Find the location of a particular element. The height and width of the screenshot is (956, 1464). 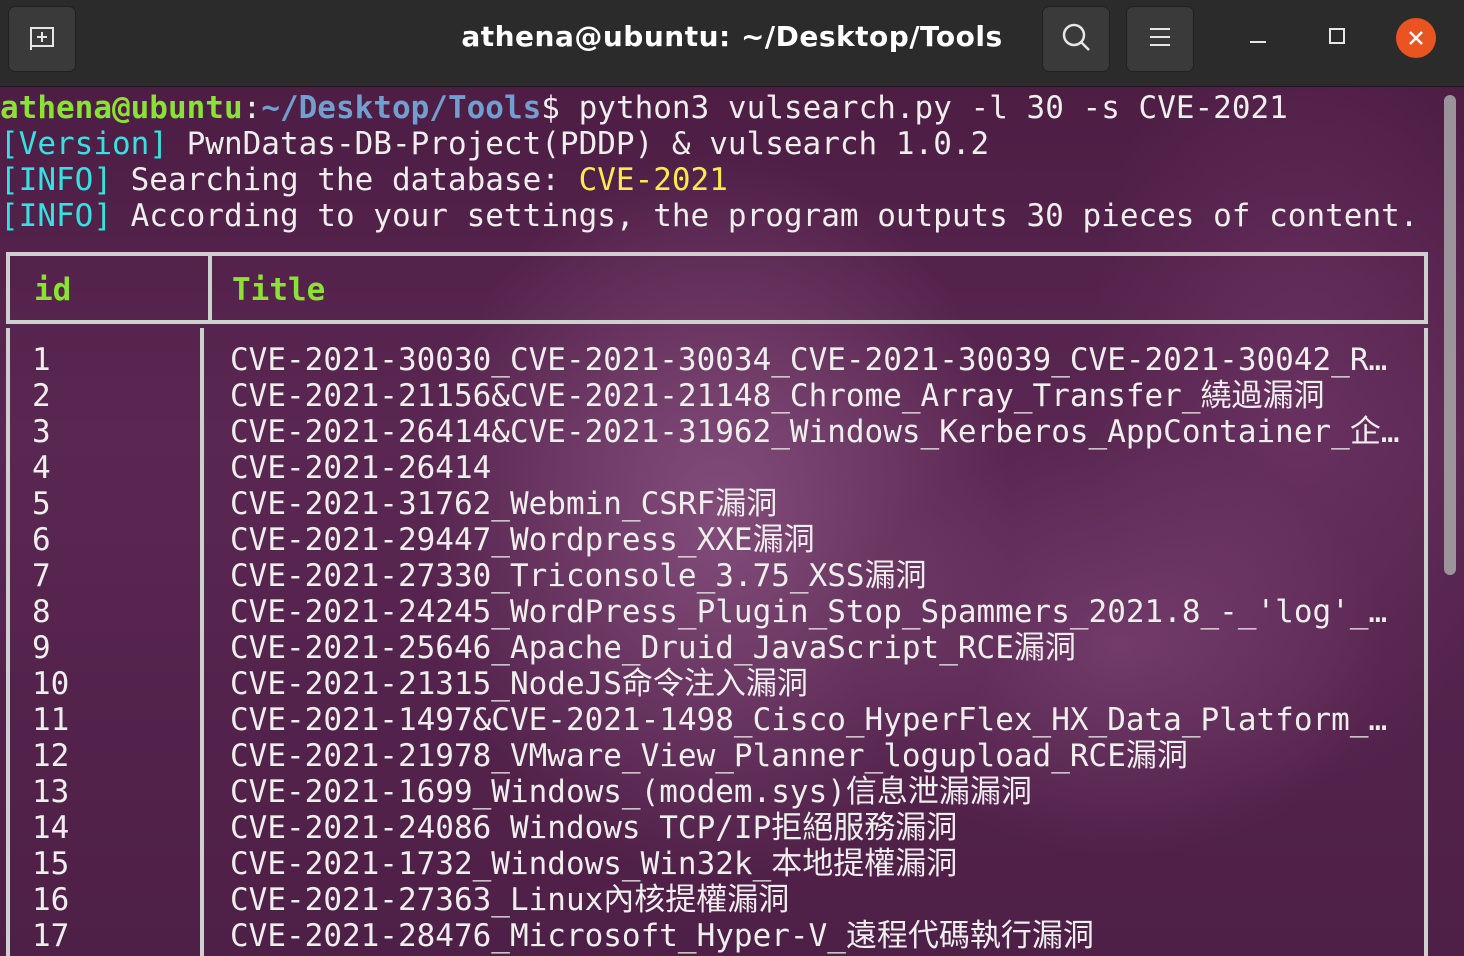

row-id: 8 is located at coordinates (41, 612).